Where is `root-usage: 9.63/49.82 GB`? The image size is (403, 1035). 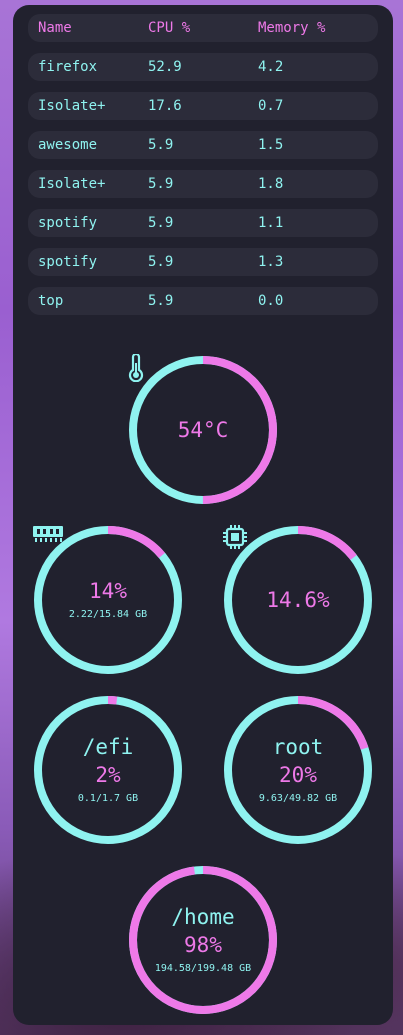
root-usage: 9.63/49.82 GB is located at coordinates (298, 798).